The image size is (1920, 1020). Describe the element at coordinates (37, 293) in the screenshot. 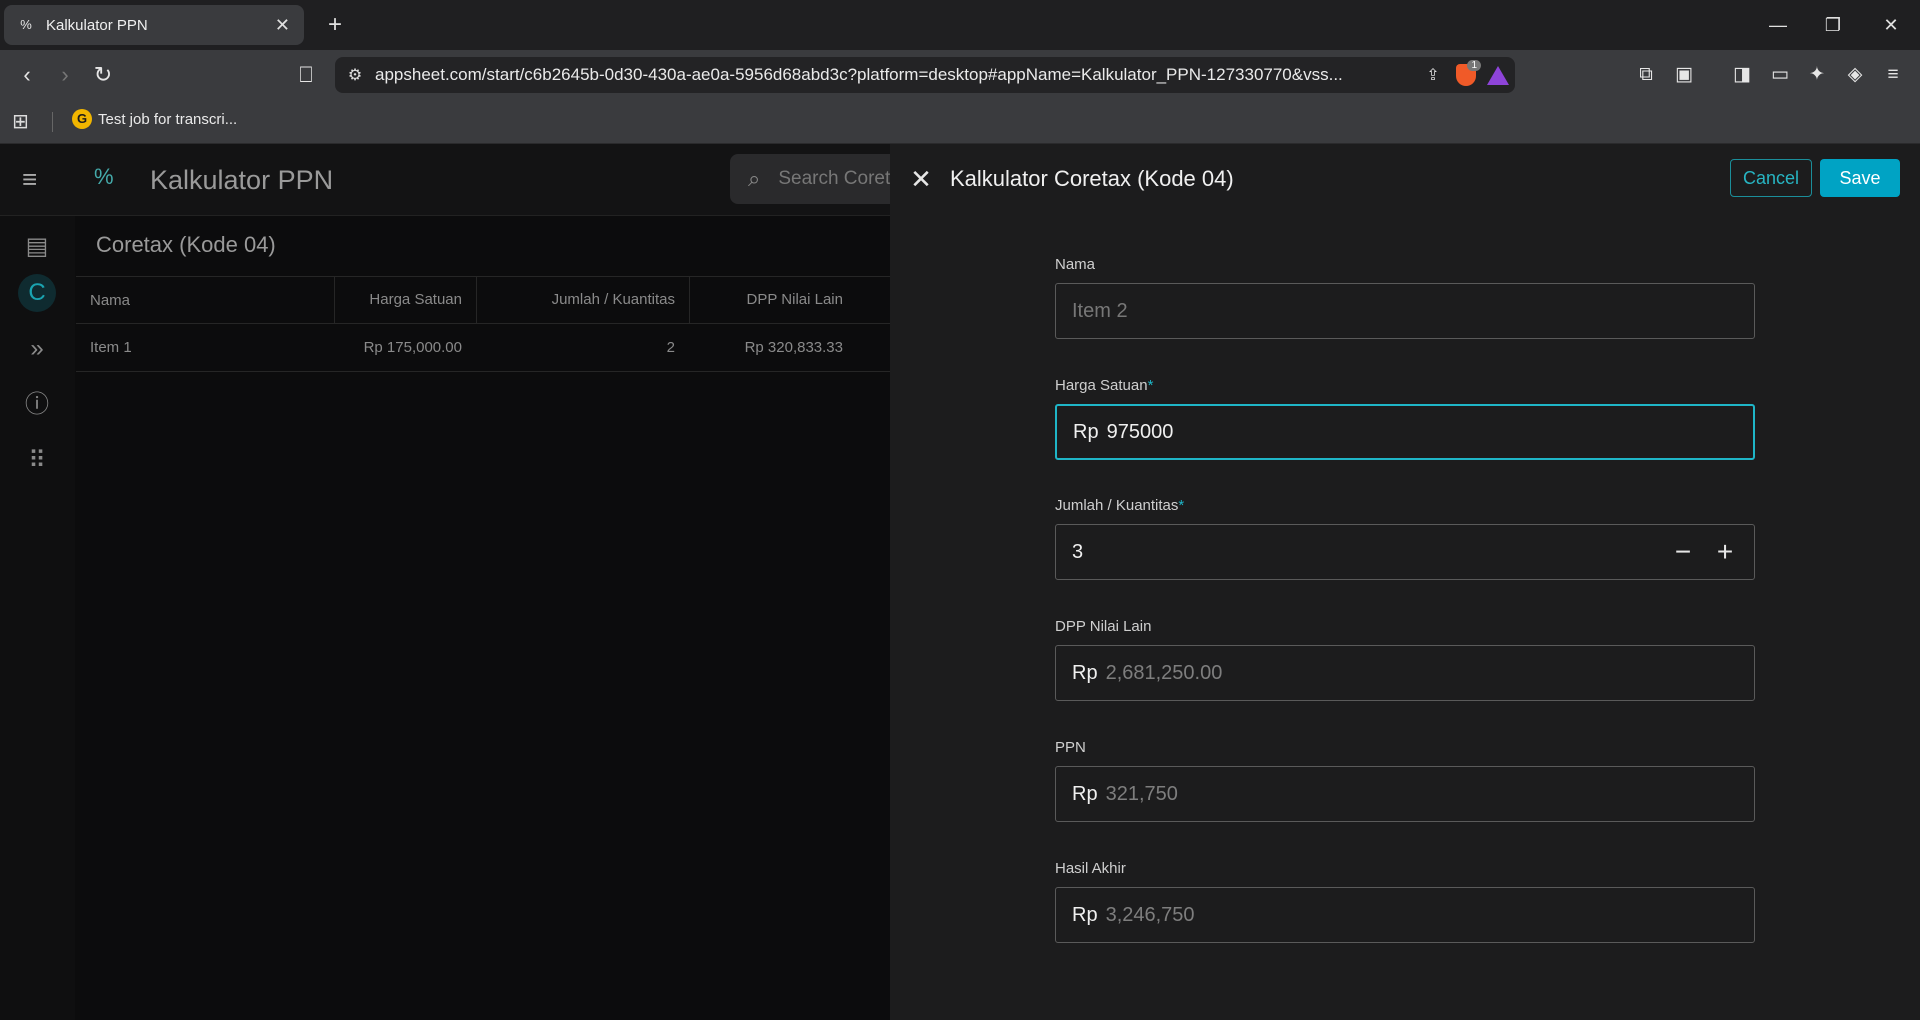

I see `coretax-nav-icon: C` at that location.